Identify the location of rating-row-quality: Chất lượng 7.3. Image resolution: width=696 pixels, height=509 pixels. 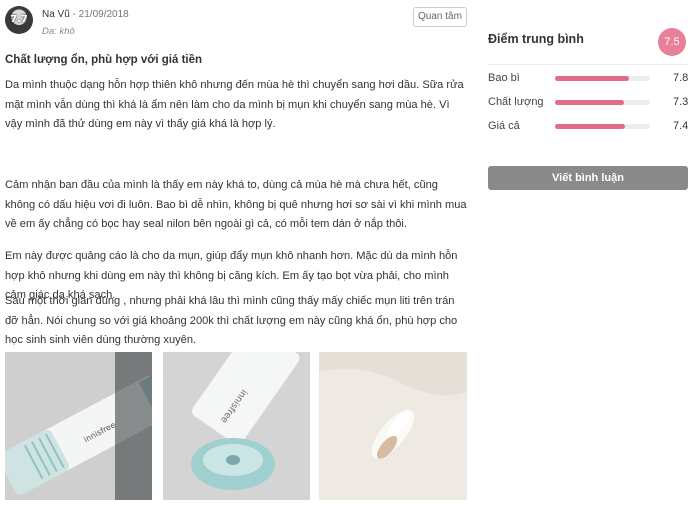
(588, 104).